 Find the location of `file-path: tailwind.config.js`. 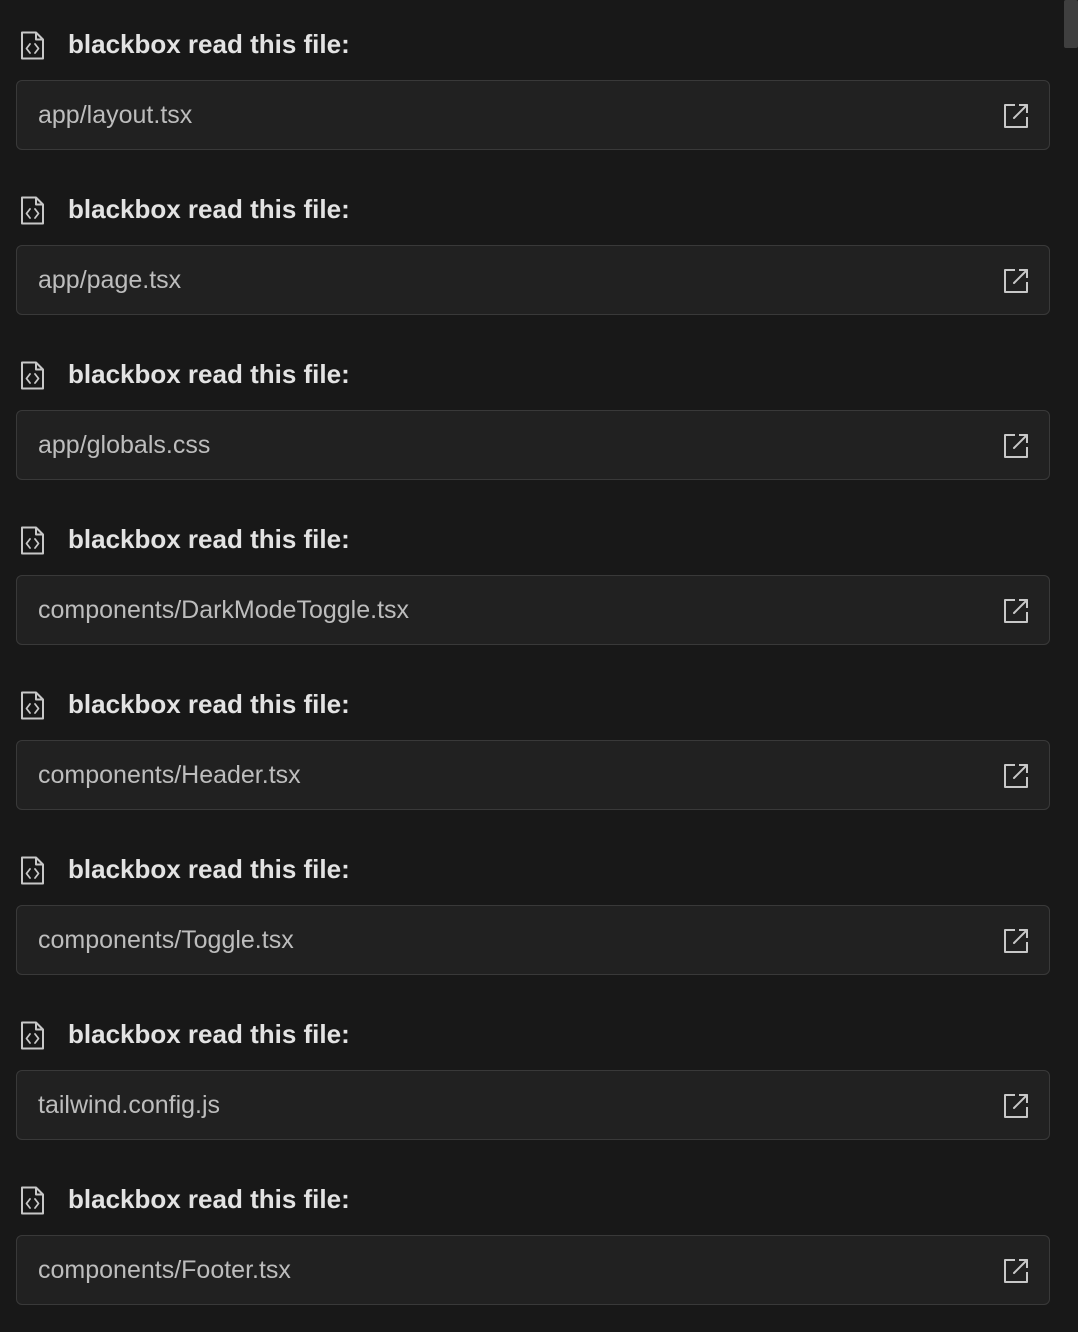

file-path: tailwind.config.js is located at coordinates (129, 1105).